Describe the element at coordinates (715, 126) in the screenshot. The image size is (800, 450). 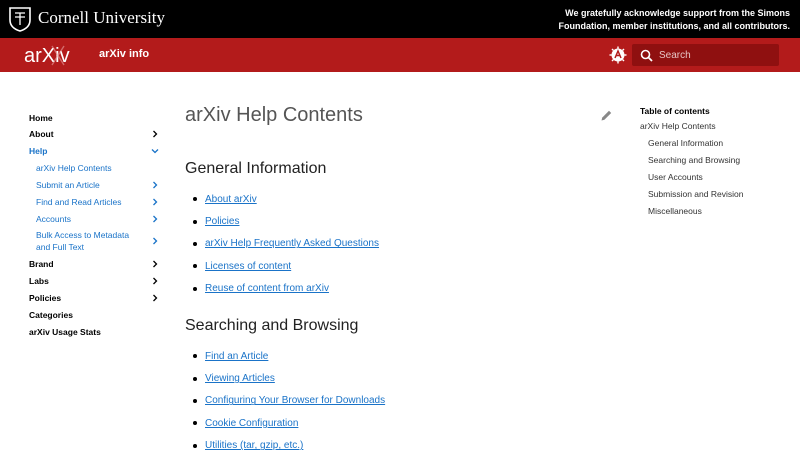
I see `toc-item-root: arXiv Help Contents` at that location.